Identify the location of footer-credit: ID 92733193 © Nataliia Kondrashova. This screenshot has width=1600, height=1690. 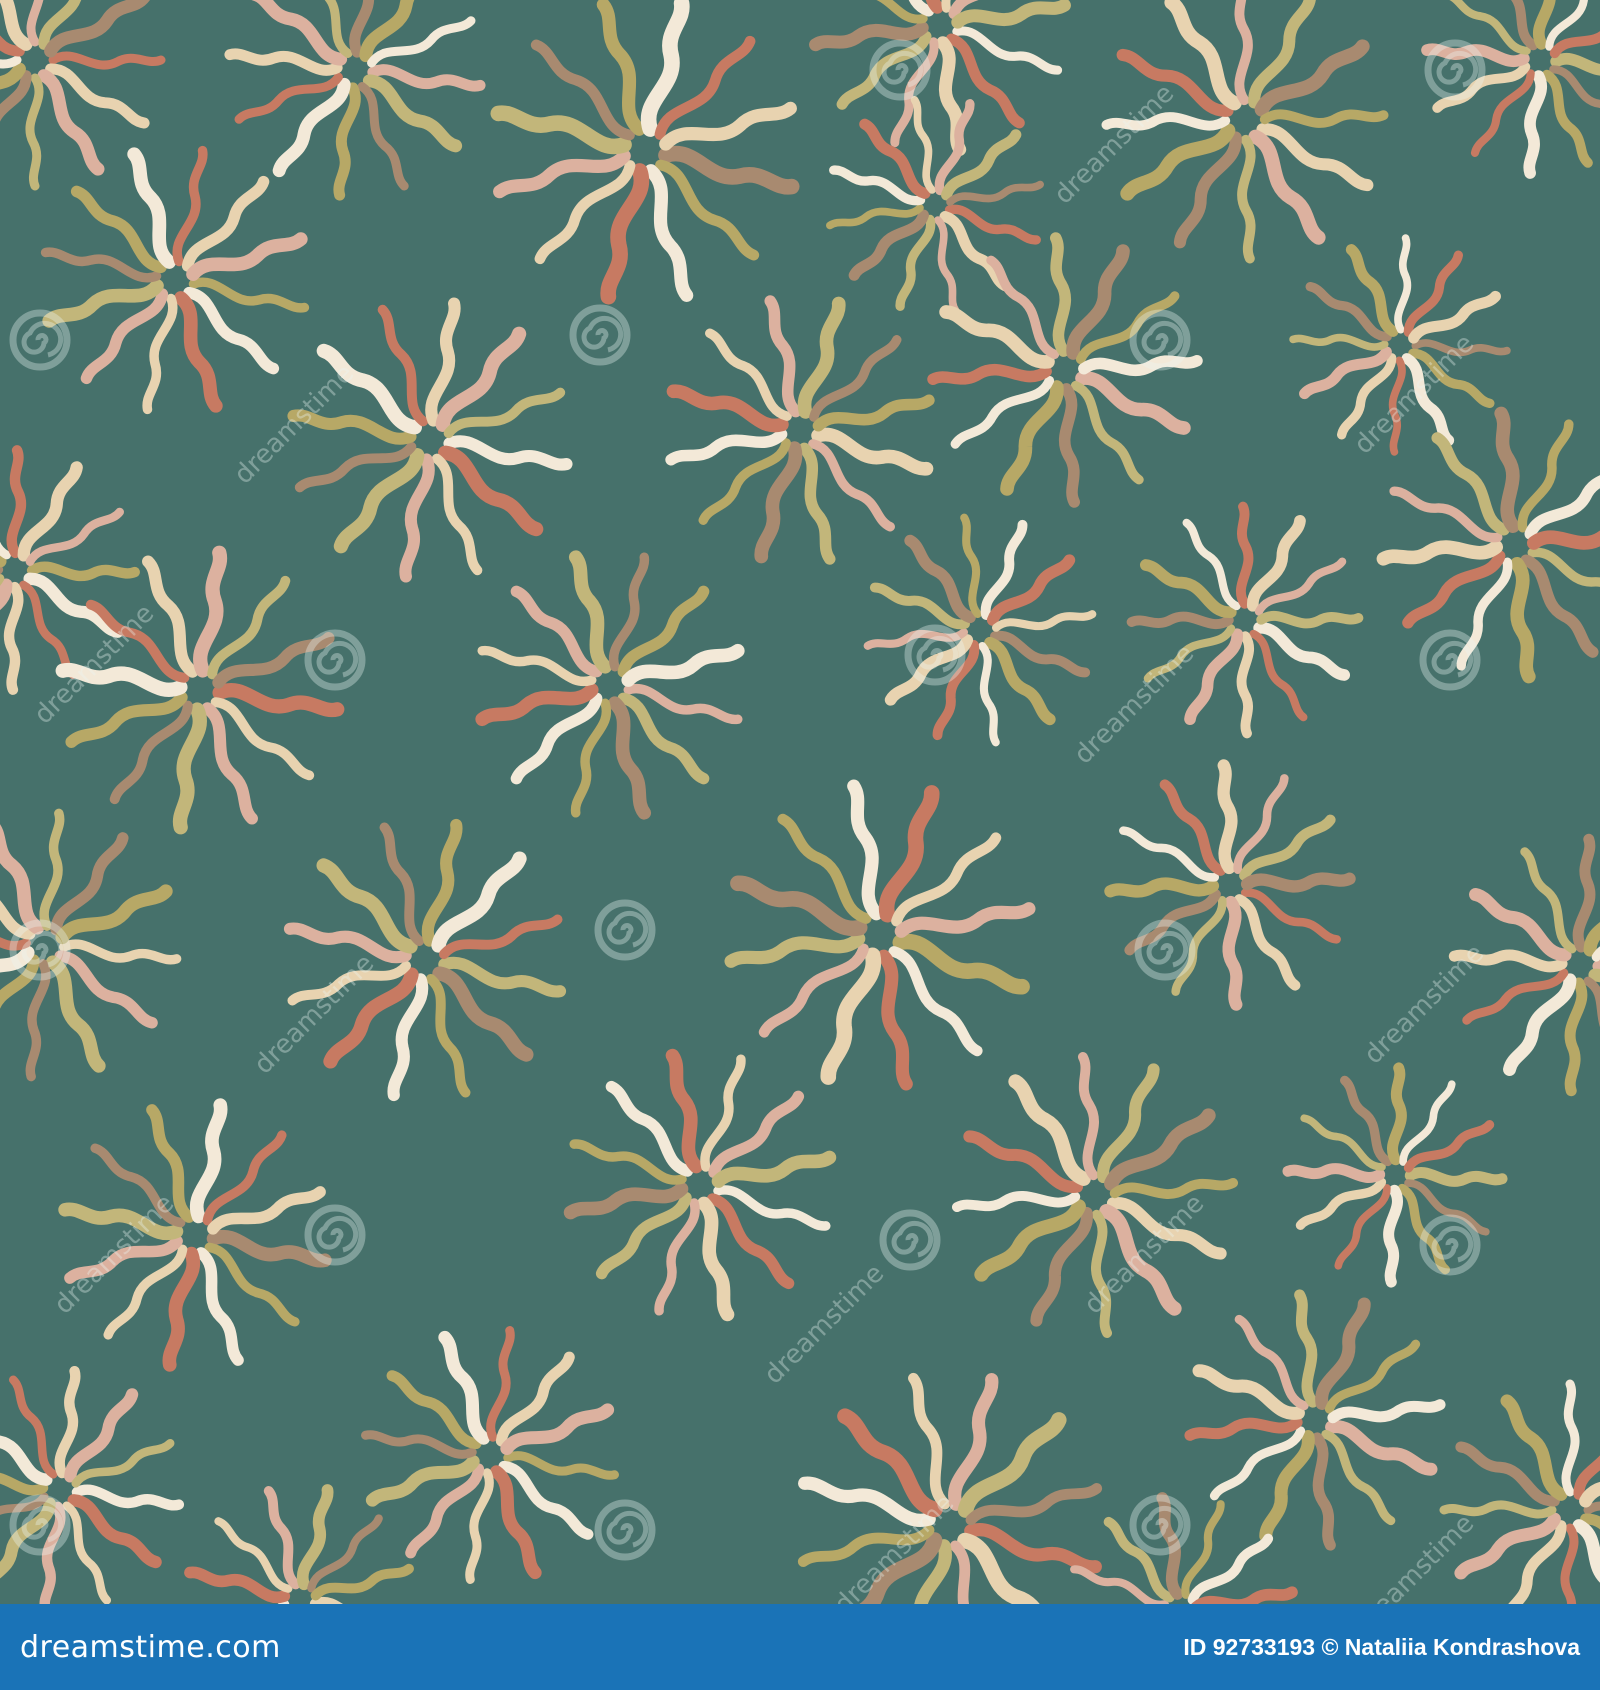
(1381, 1646).